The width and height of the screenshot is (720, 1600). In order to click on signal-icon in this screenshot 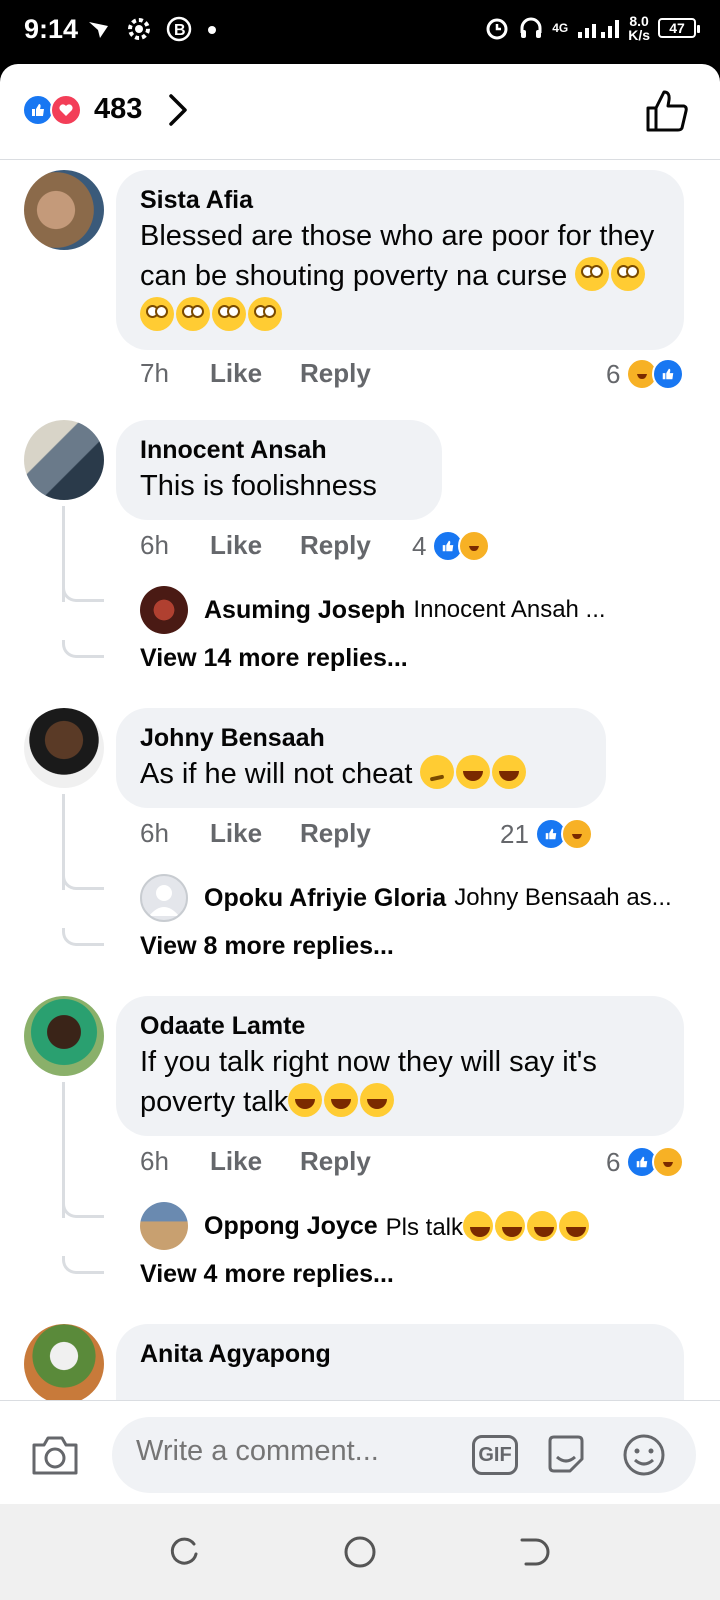, I will do `click(599, 29)`.